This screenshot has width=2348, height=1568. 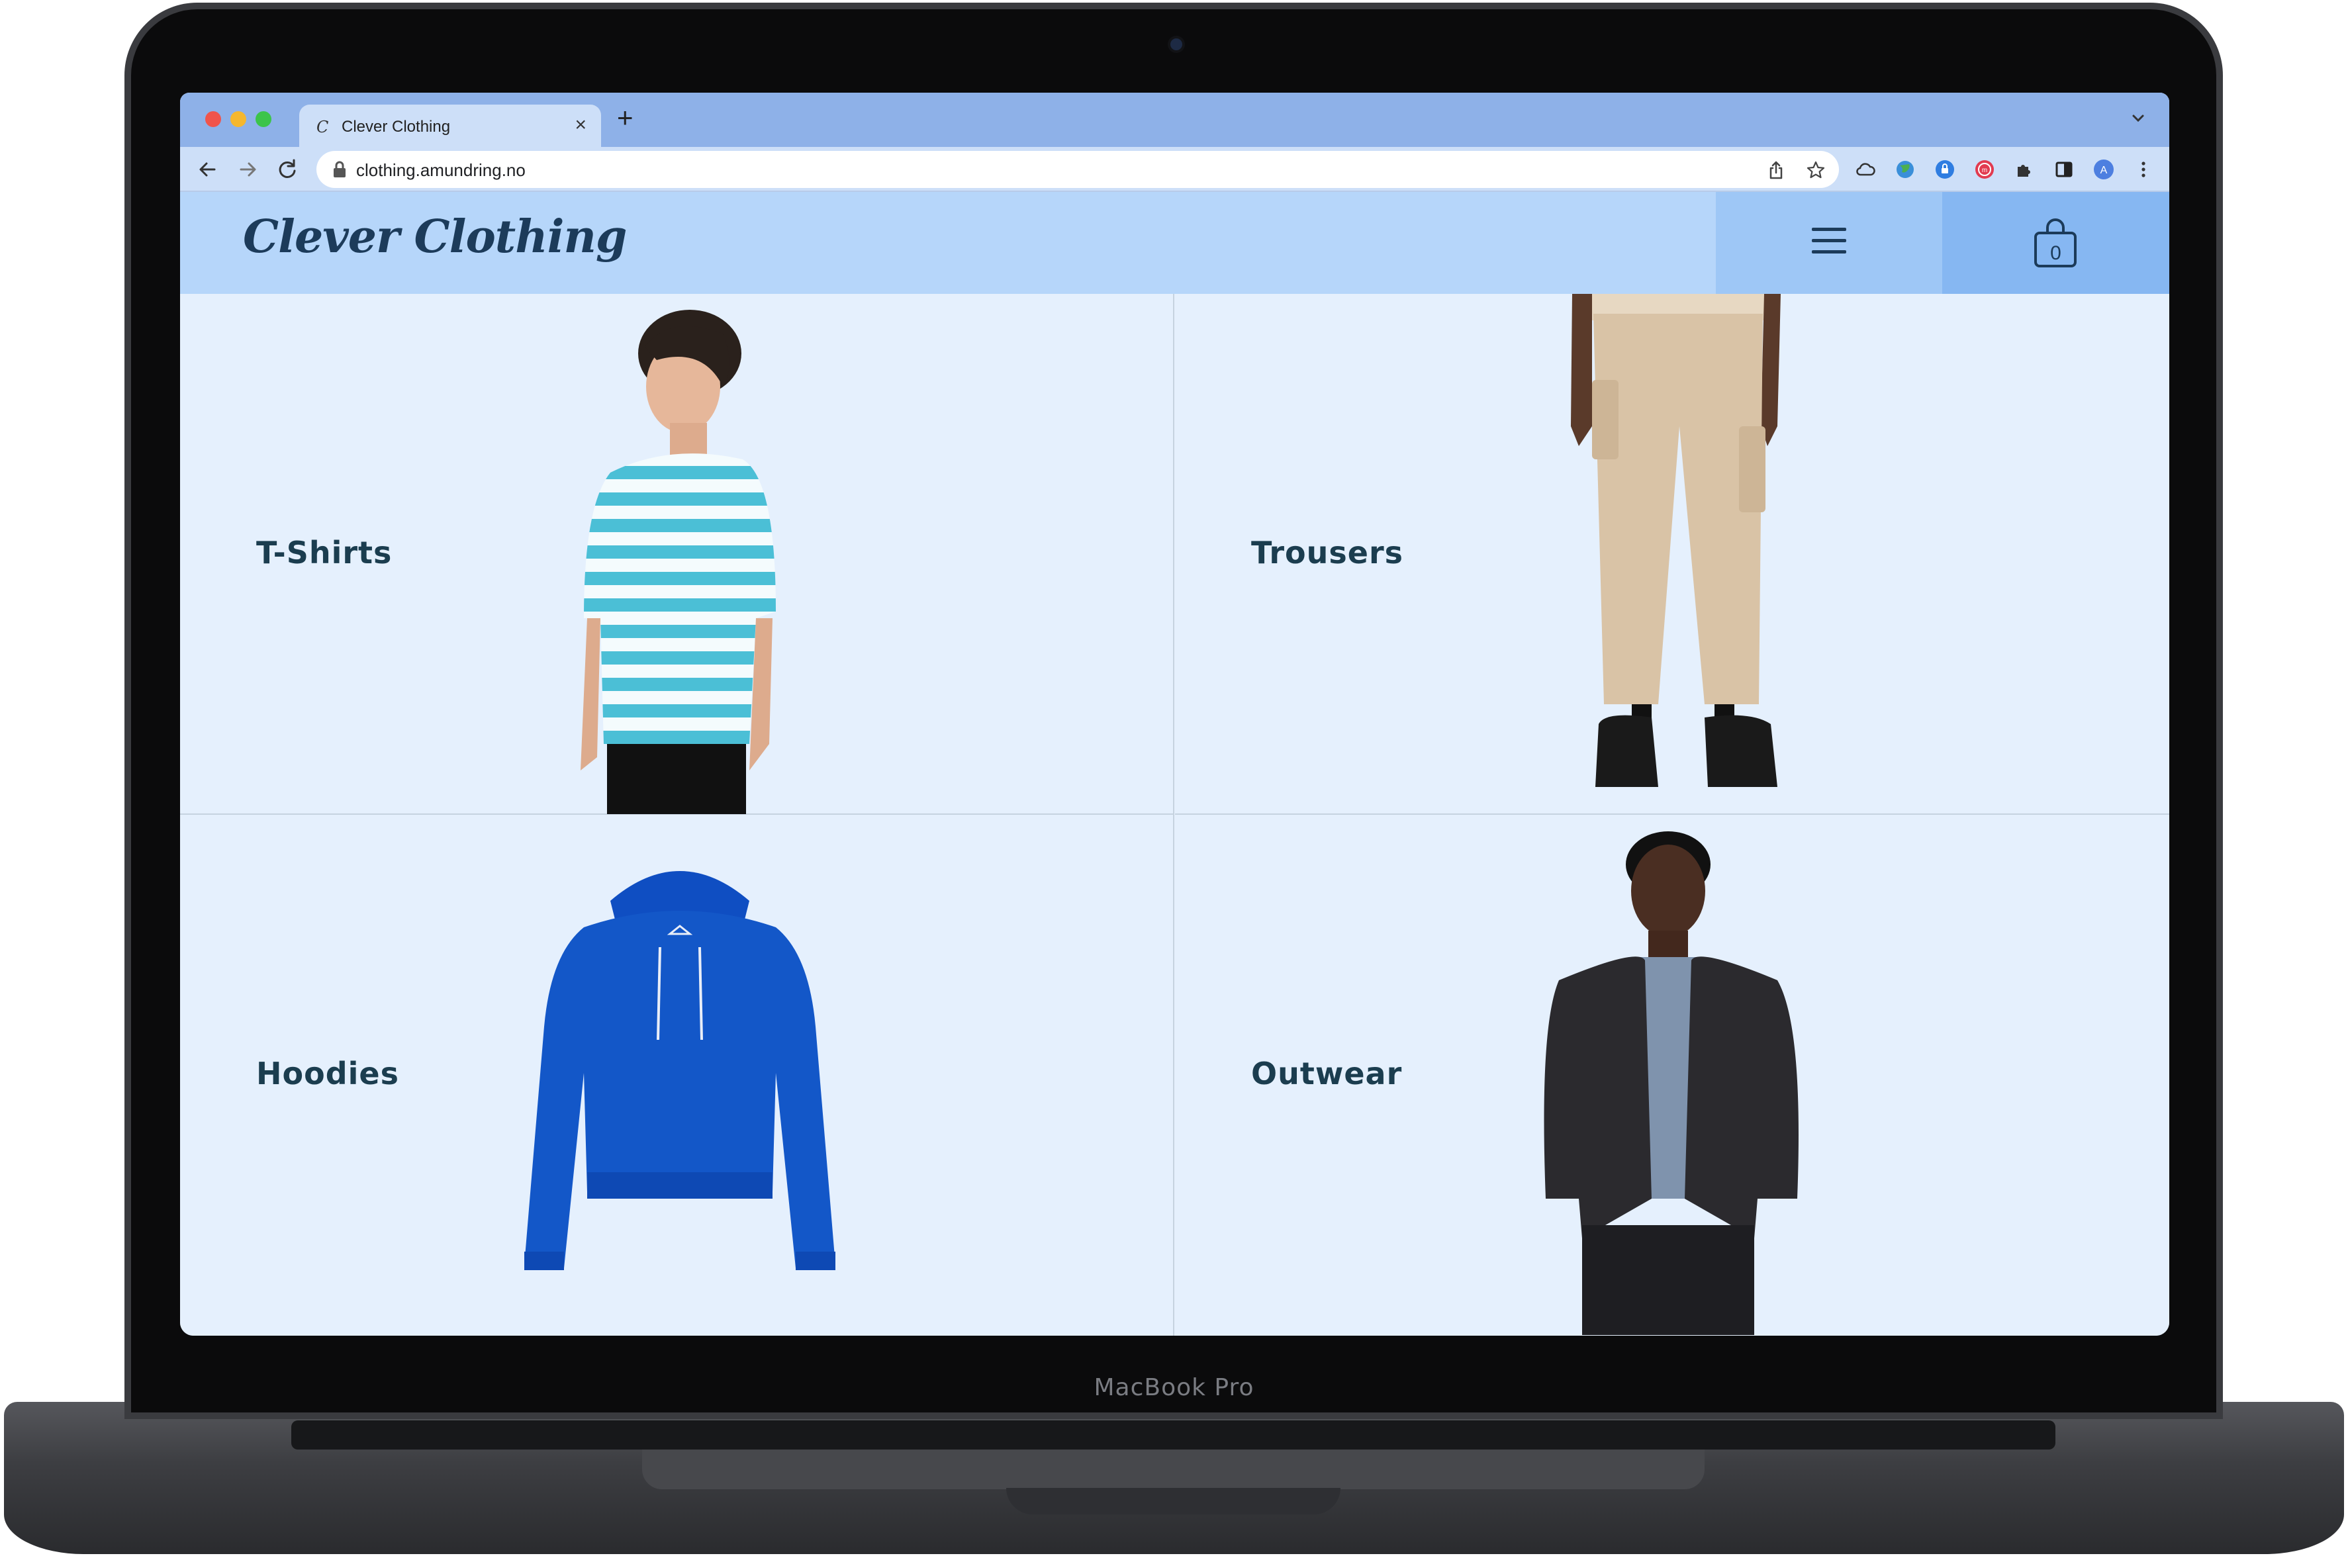 I want to click on menu-button, so click(x=1829, y=243).